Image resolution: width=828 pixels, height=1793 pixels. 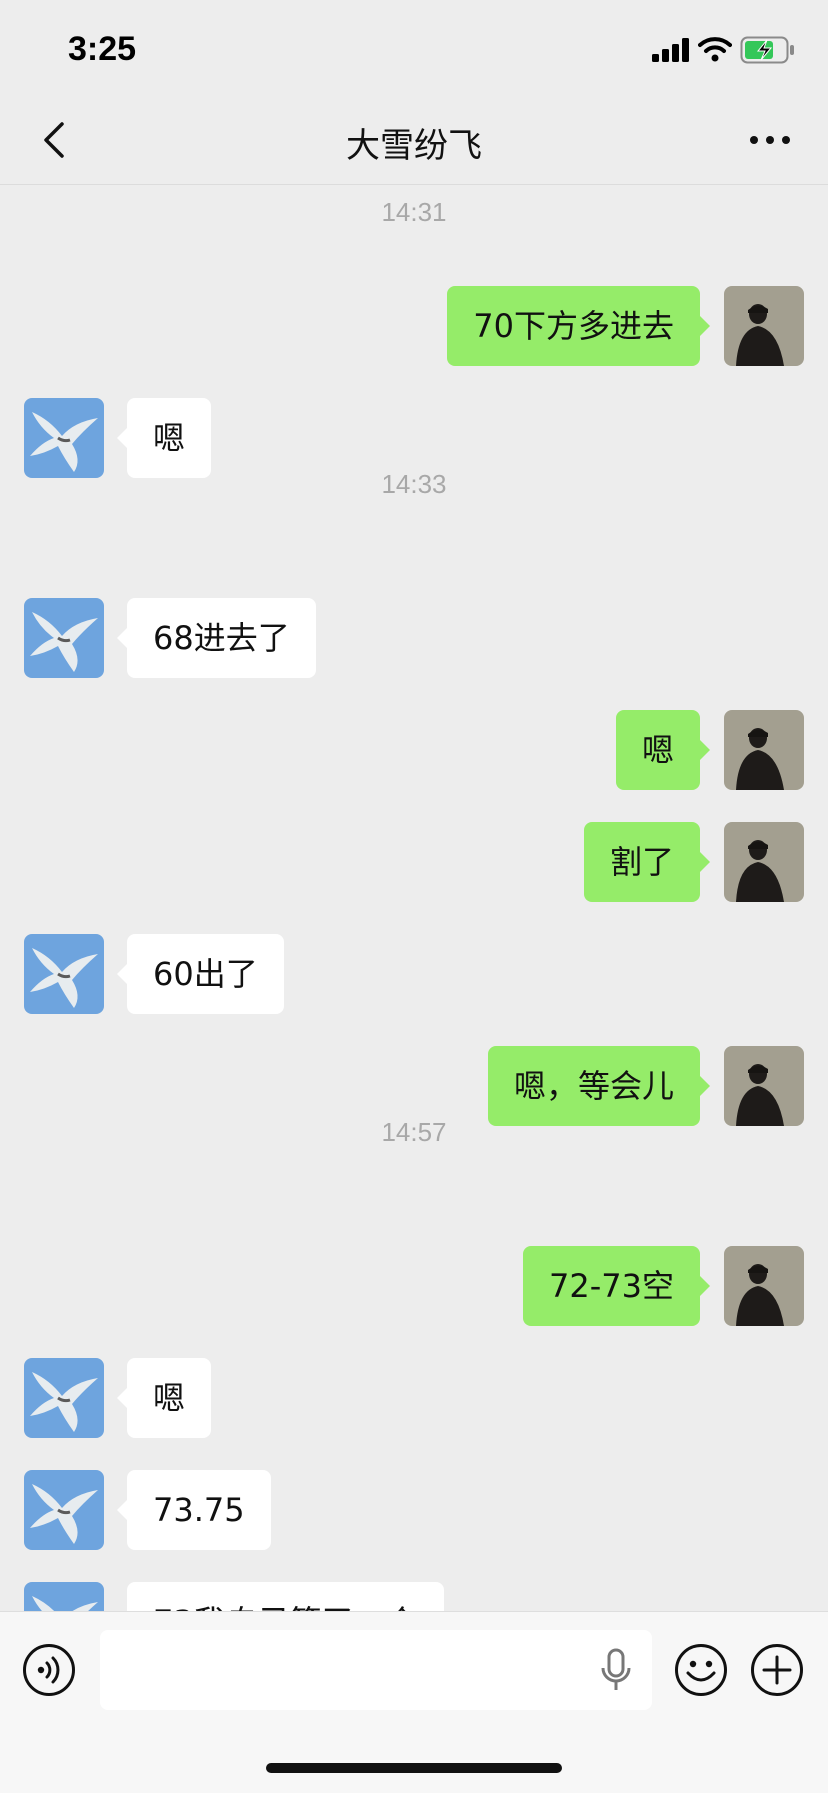 I want to click on status-time: 3:25, so click(x=102, y=49).